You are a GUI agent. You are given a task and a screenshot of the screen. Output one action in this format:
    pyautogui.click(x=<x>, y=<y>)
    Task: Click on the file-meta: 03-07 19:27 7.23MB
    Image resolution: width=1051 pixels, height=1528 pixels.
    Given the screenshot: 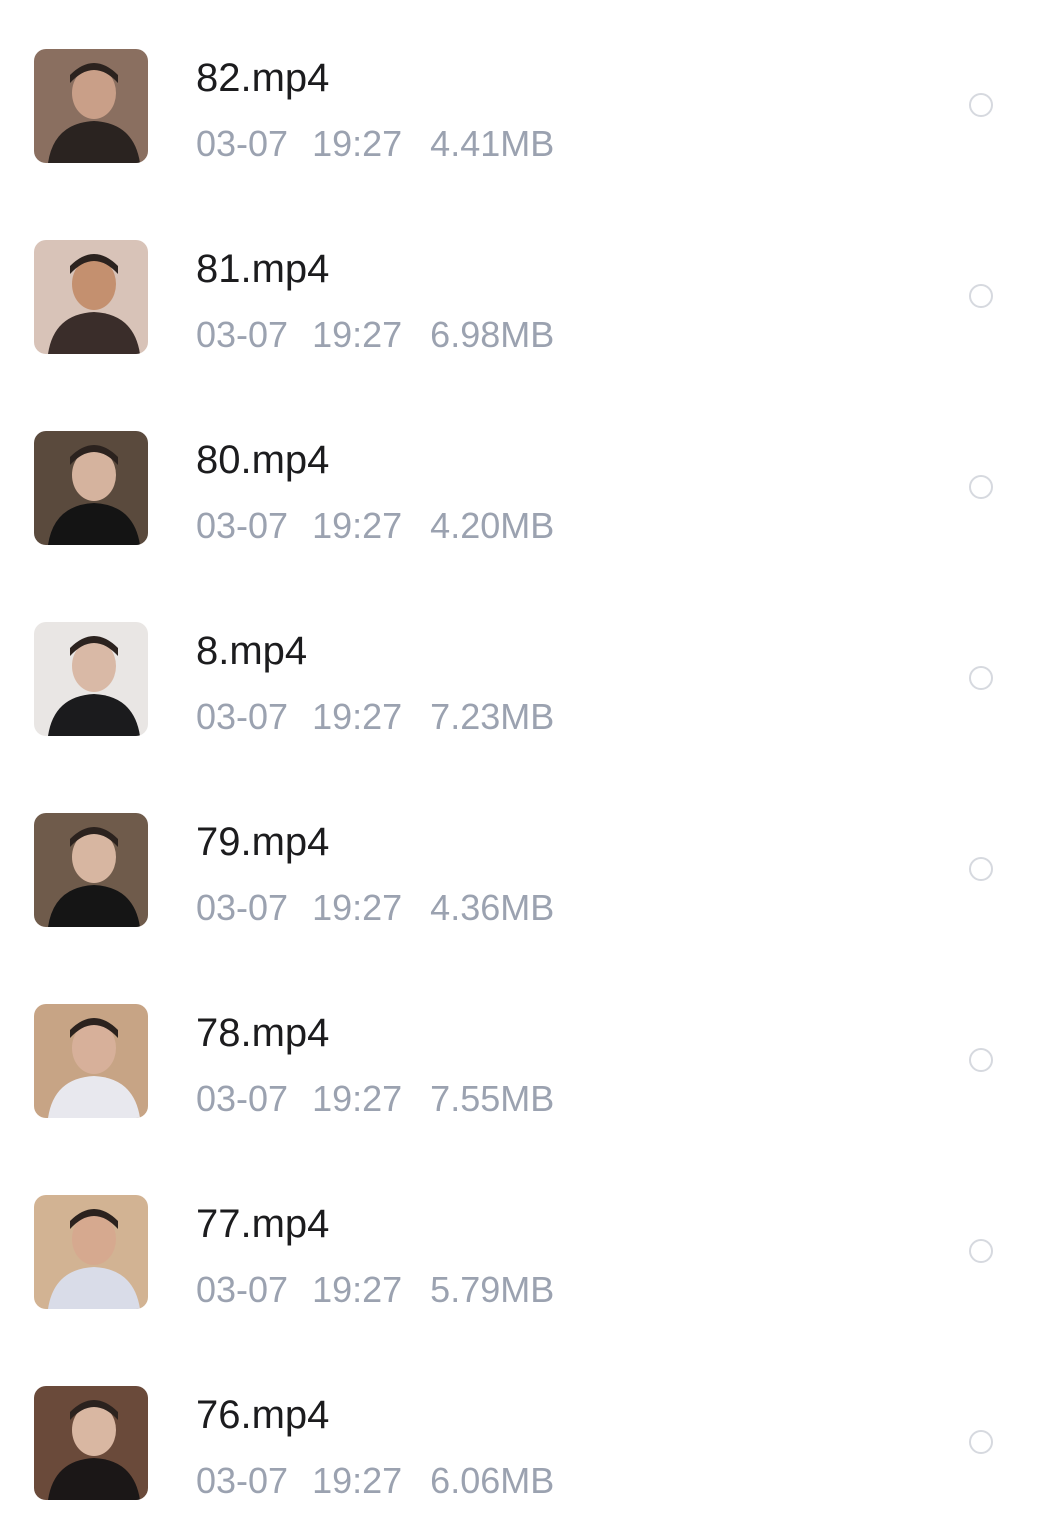 What is the action you would take?
    pyautogui.click(x=375, y=717)
    